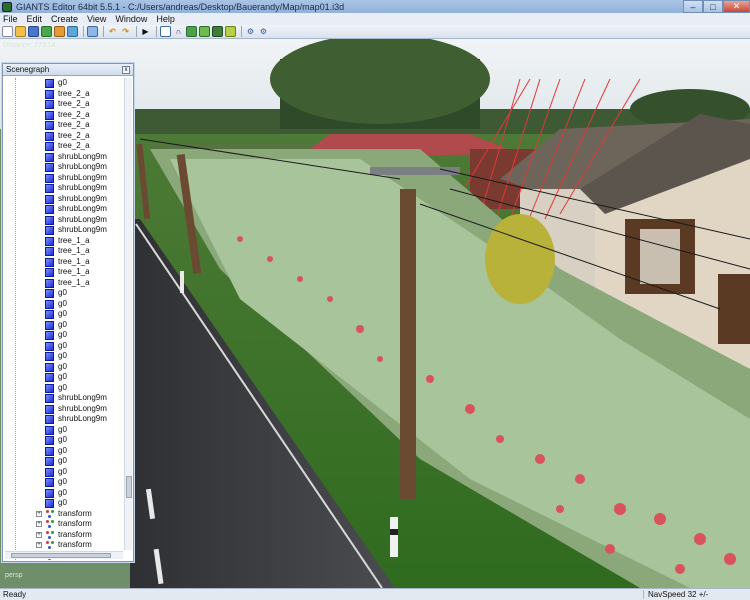  Describe the element at coordinates (128, 314) in the screenshot. I see `scenegraph-vertical-scrollbar` at that location.